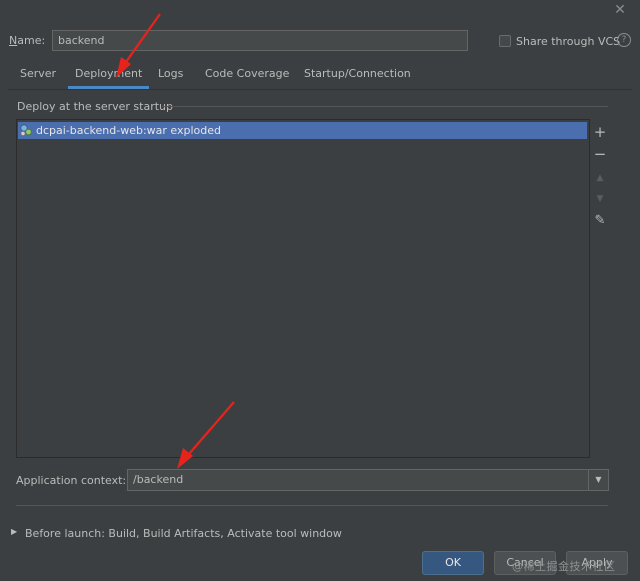 The height and width of the screenshot is (581, 640). What do you see at coordinates (453, 563) in the screenshot?
I see `ok-button: OK` at bounding box center [453, 563].